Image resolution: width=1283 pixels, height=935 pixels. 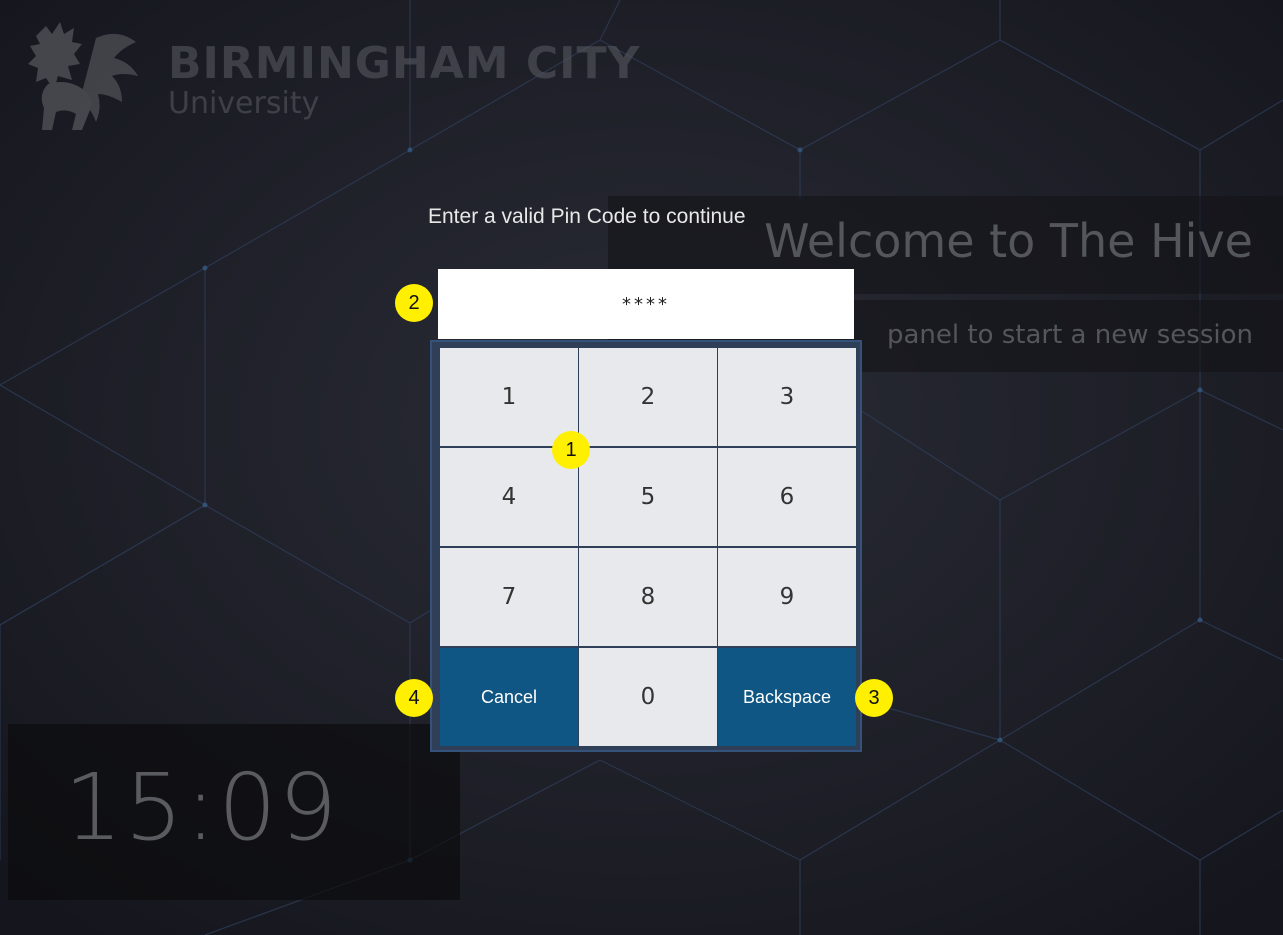 What do you see at coordinates (787, 597) in the screenshot?
I see `key-9: 9` at bounding box center [787, 597].